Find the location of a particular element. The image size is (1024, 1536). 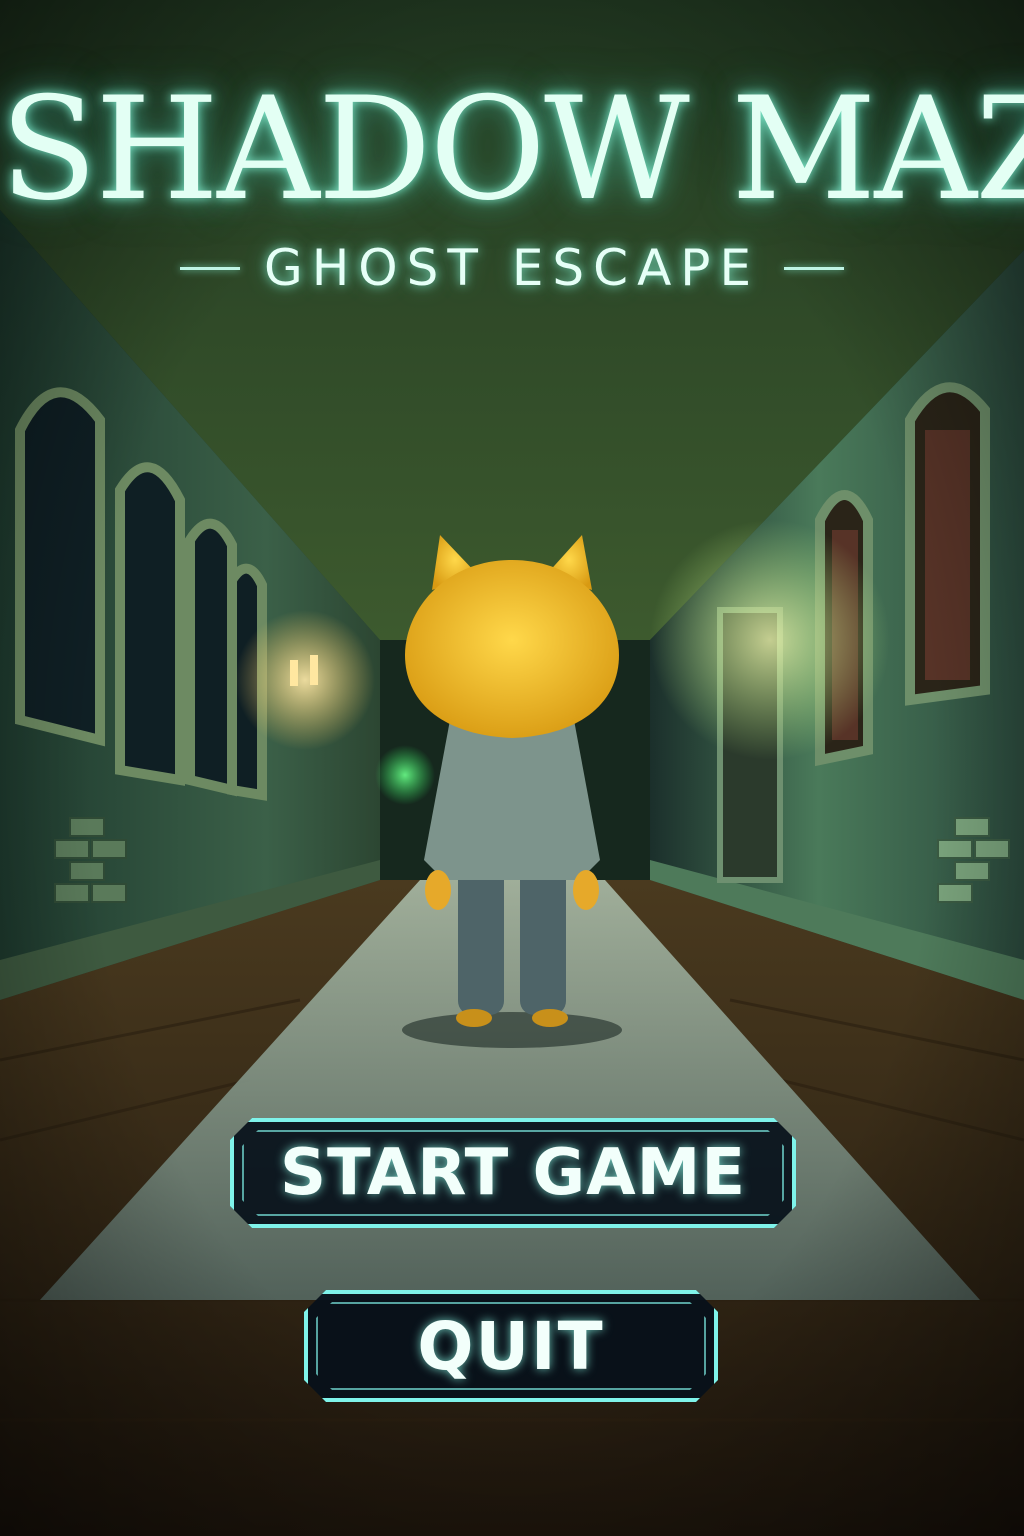

quit-button: QUIT is located at coordinates (511, 1346).